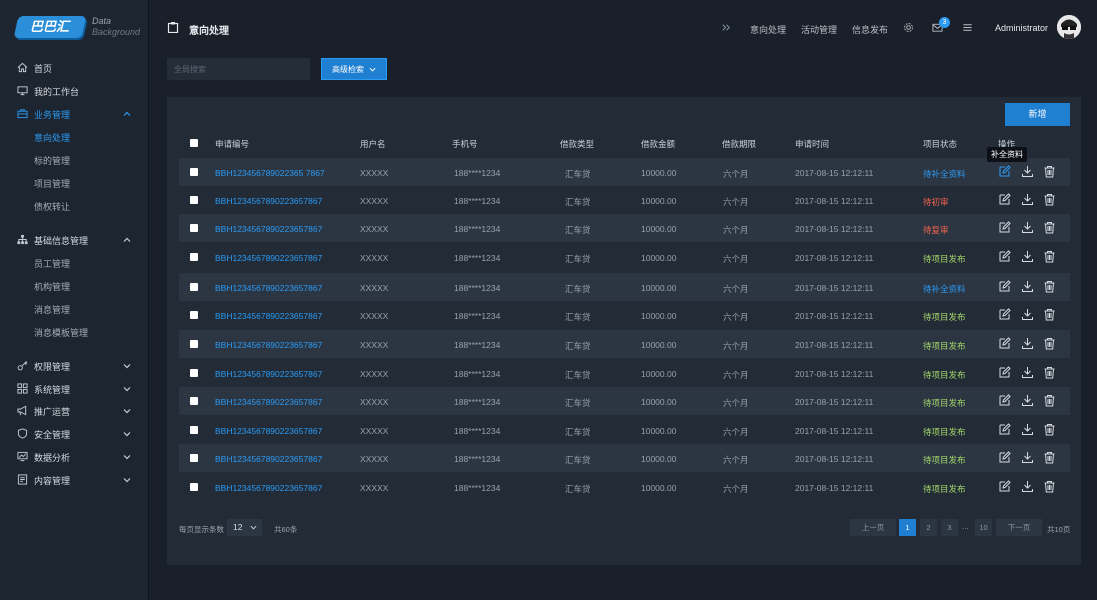  I want to click on advanced-search-button: 高级检索, so click(354, 69).